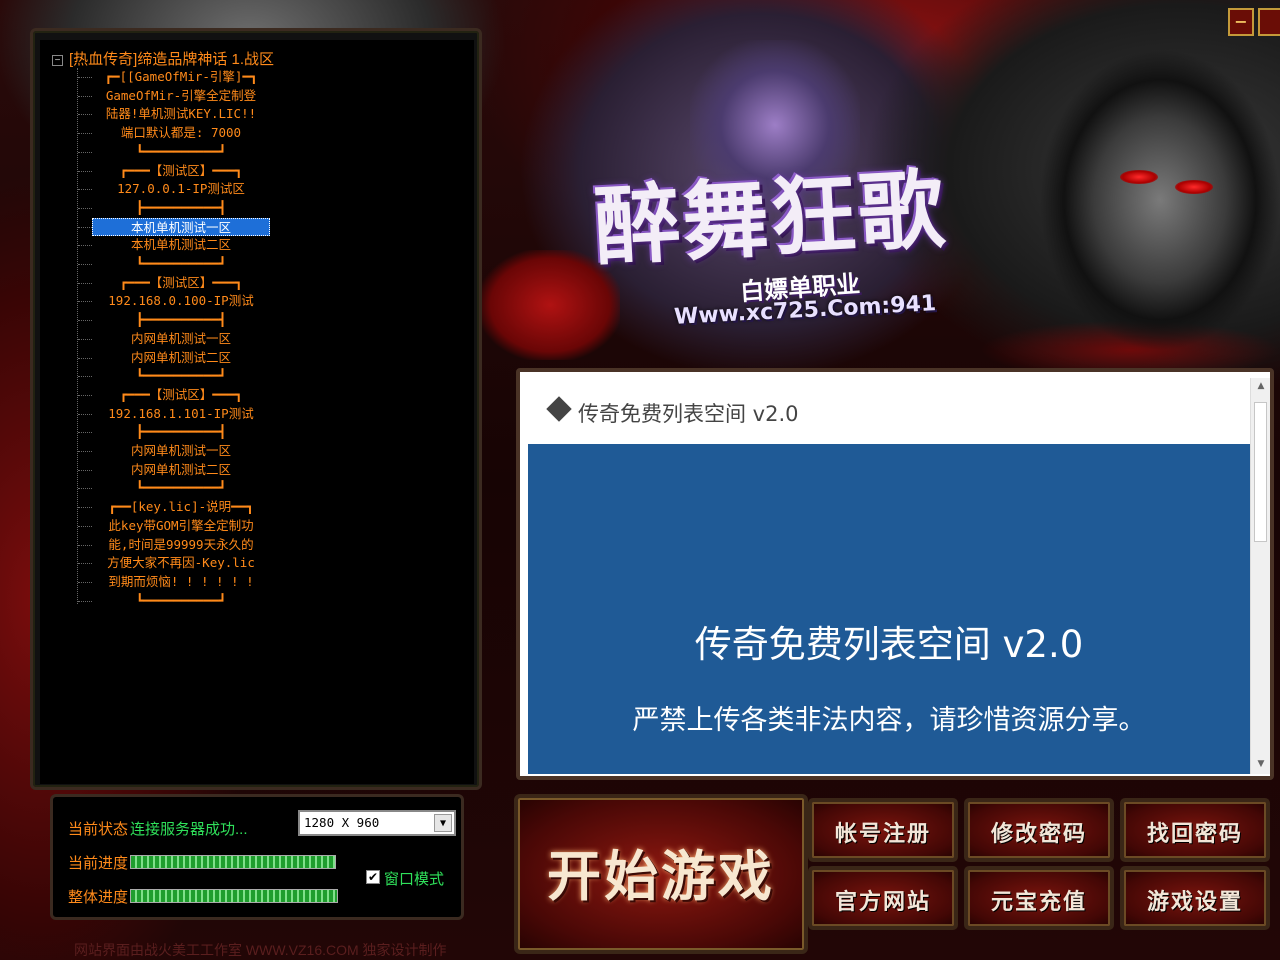 The height and width of the screenshot is (960, 1280). I want to click on current-progress-fill, so click(233, 862).